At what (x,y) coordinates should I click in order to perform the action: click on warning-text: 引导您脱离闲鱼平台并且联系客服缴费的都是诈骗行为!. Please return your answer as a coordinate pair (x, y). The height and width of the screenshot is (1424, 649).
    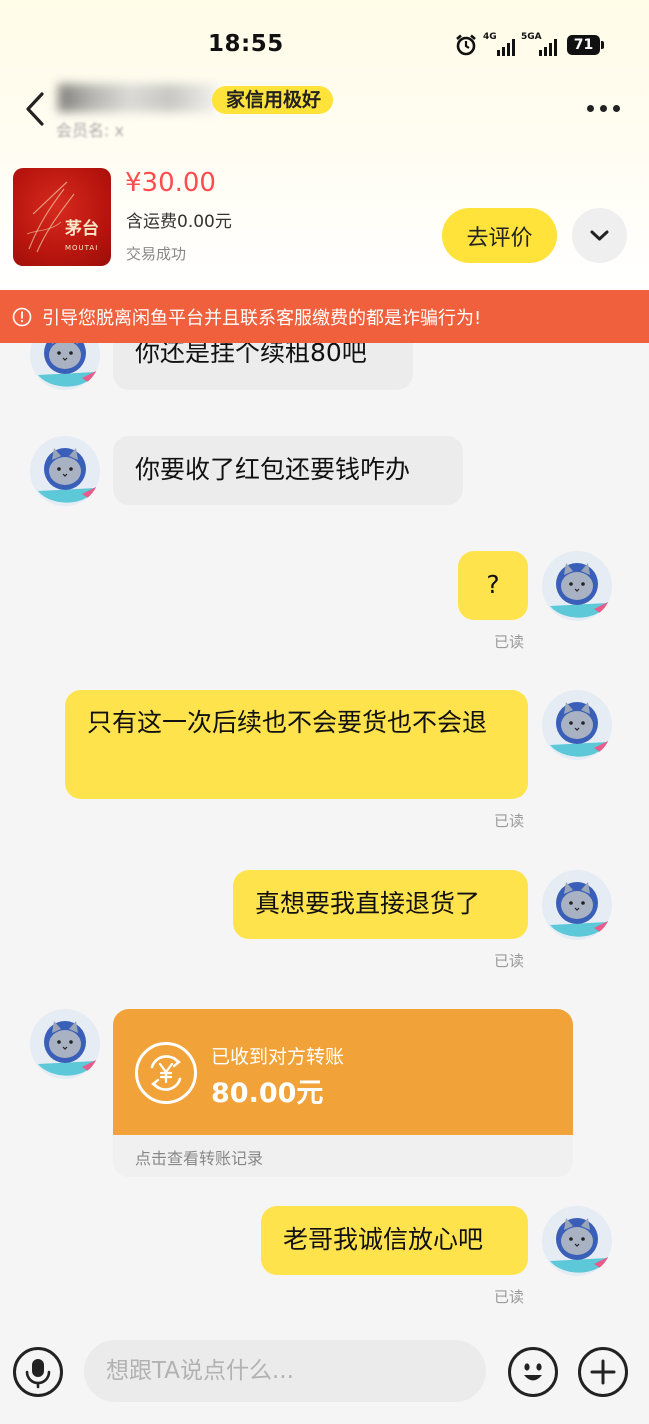
    Looking at the image, I should click on (262, 318).